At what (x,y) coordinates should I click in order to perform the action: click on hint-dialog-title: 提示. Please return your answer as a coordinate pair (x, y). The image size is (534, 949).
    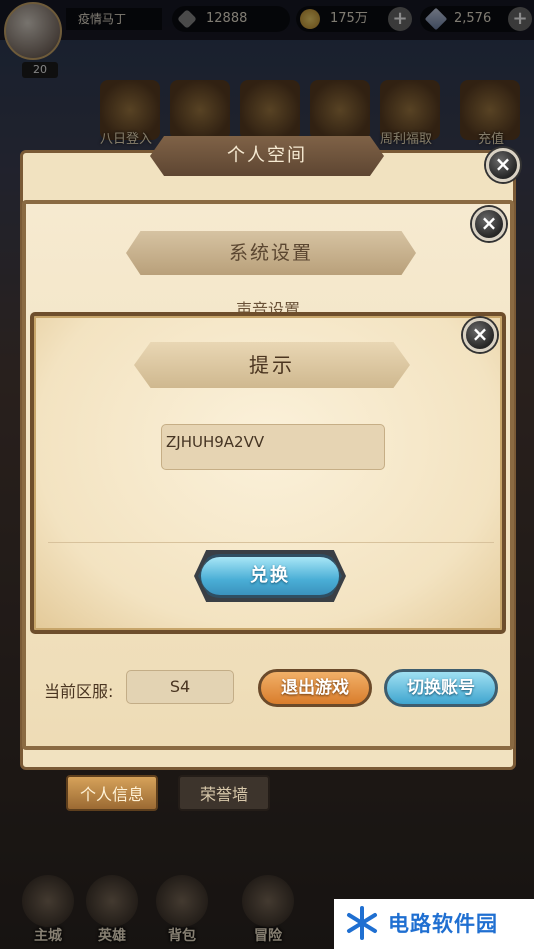
    Looking at the image, I should click on (272, 365).